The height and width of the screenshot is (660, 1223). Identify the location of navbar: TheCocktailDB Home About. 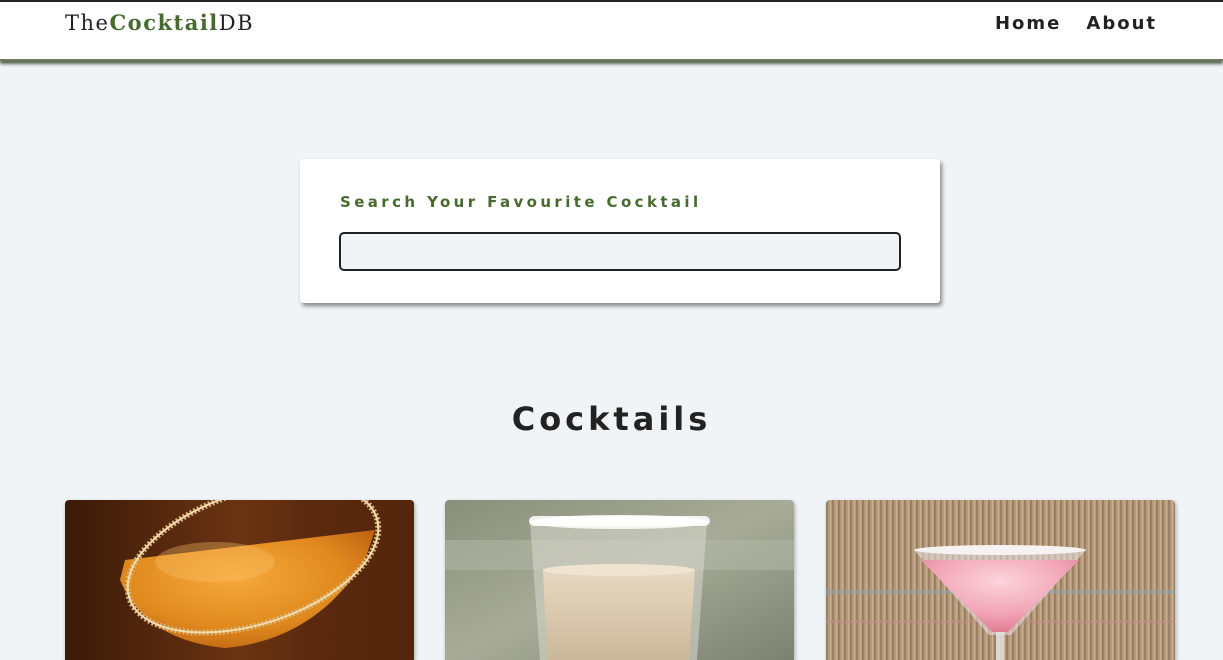
(611, 31).